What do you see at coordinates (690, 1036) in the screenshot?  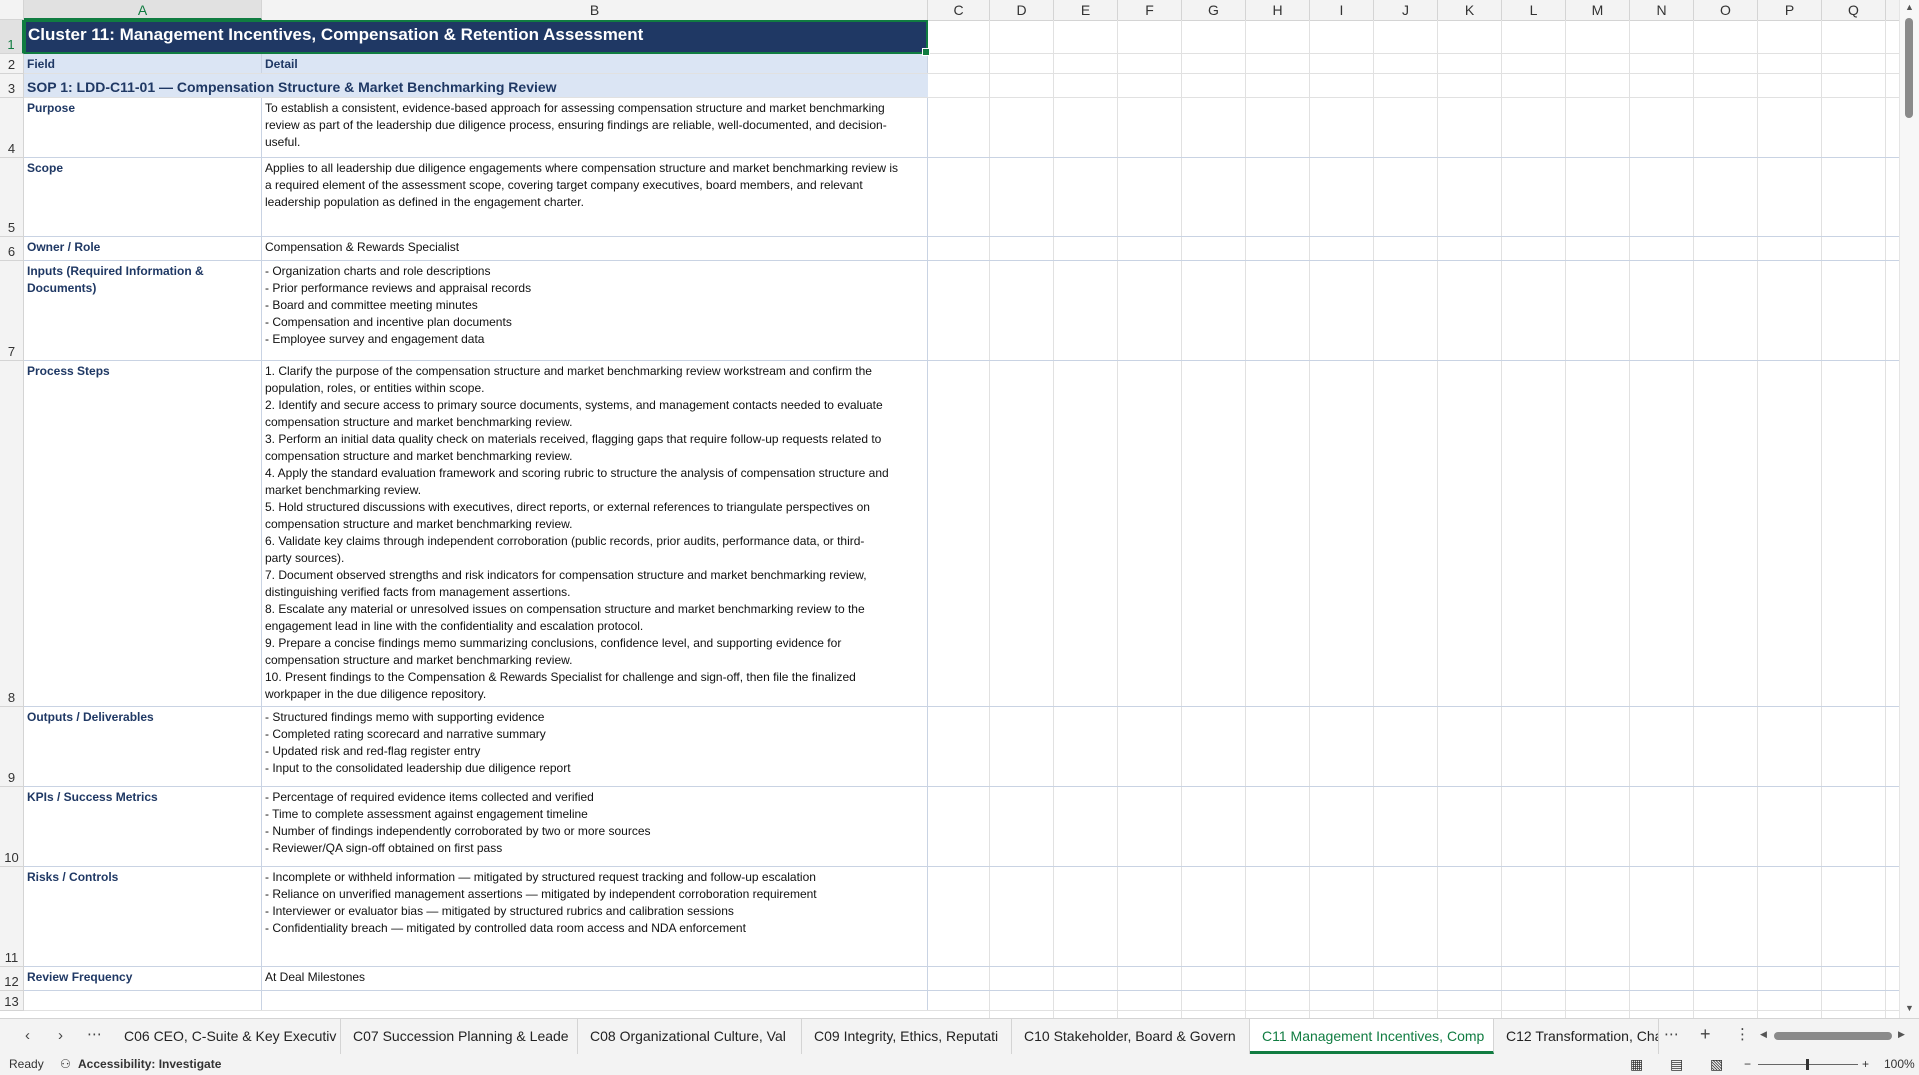 I see `sheet-tab: C08 Organizational Culture, Val` at bounding box center [690, 1036].